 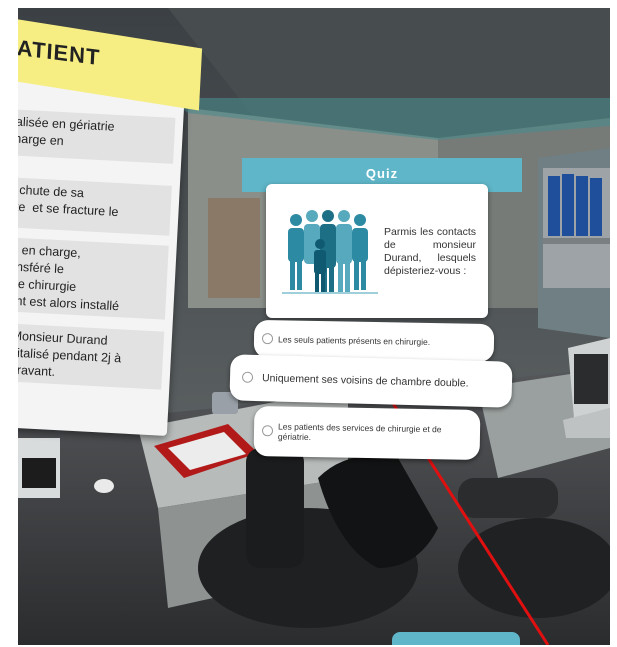 What do you see at coordinates (554, 206) in the screenshot?
I see `binder` at bounding box center [554, 206].